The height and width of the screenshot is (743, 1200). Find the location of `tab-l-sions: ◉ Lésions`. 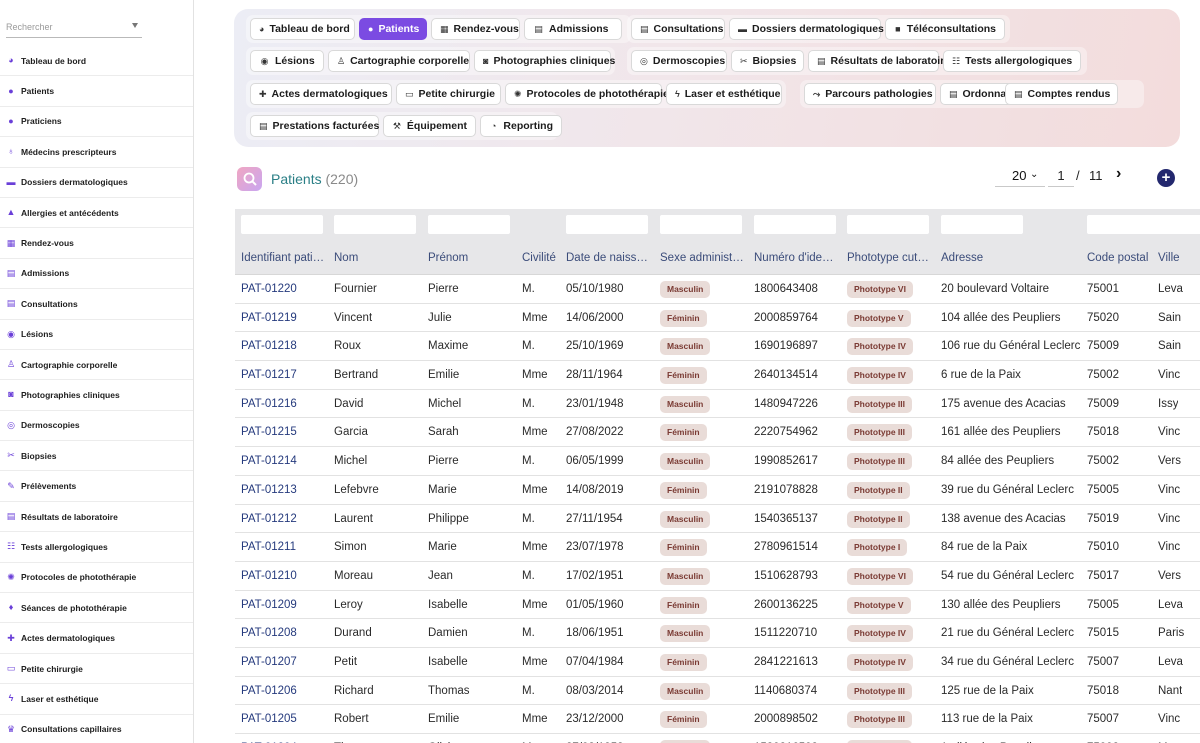

tab-l-sions: ◉ Lésions is located at coordinates (287, 61).